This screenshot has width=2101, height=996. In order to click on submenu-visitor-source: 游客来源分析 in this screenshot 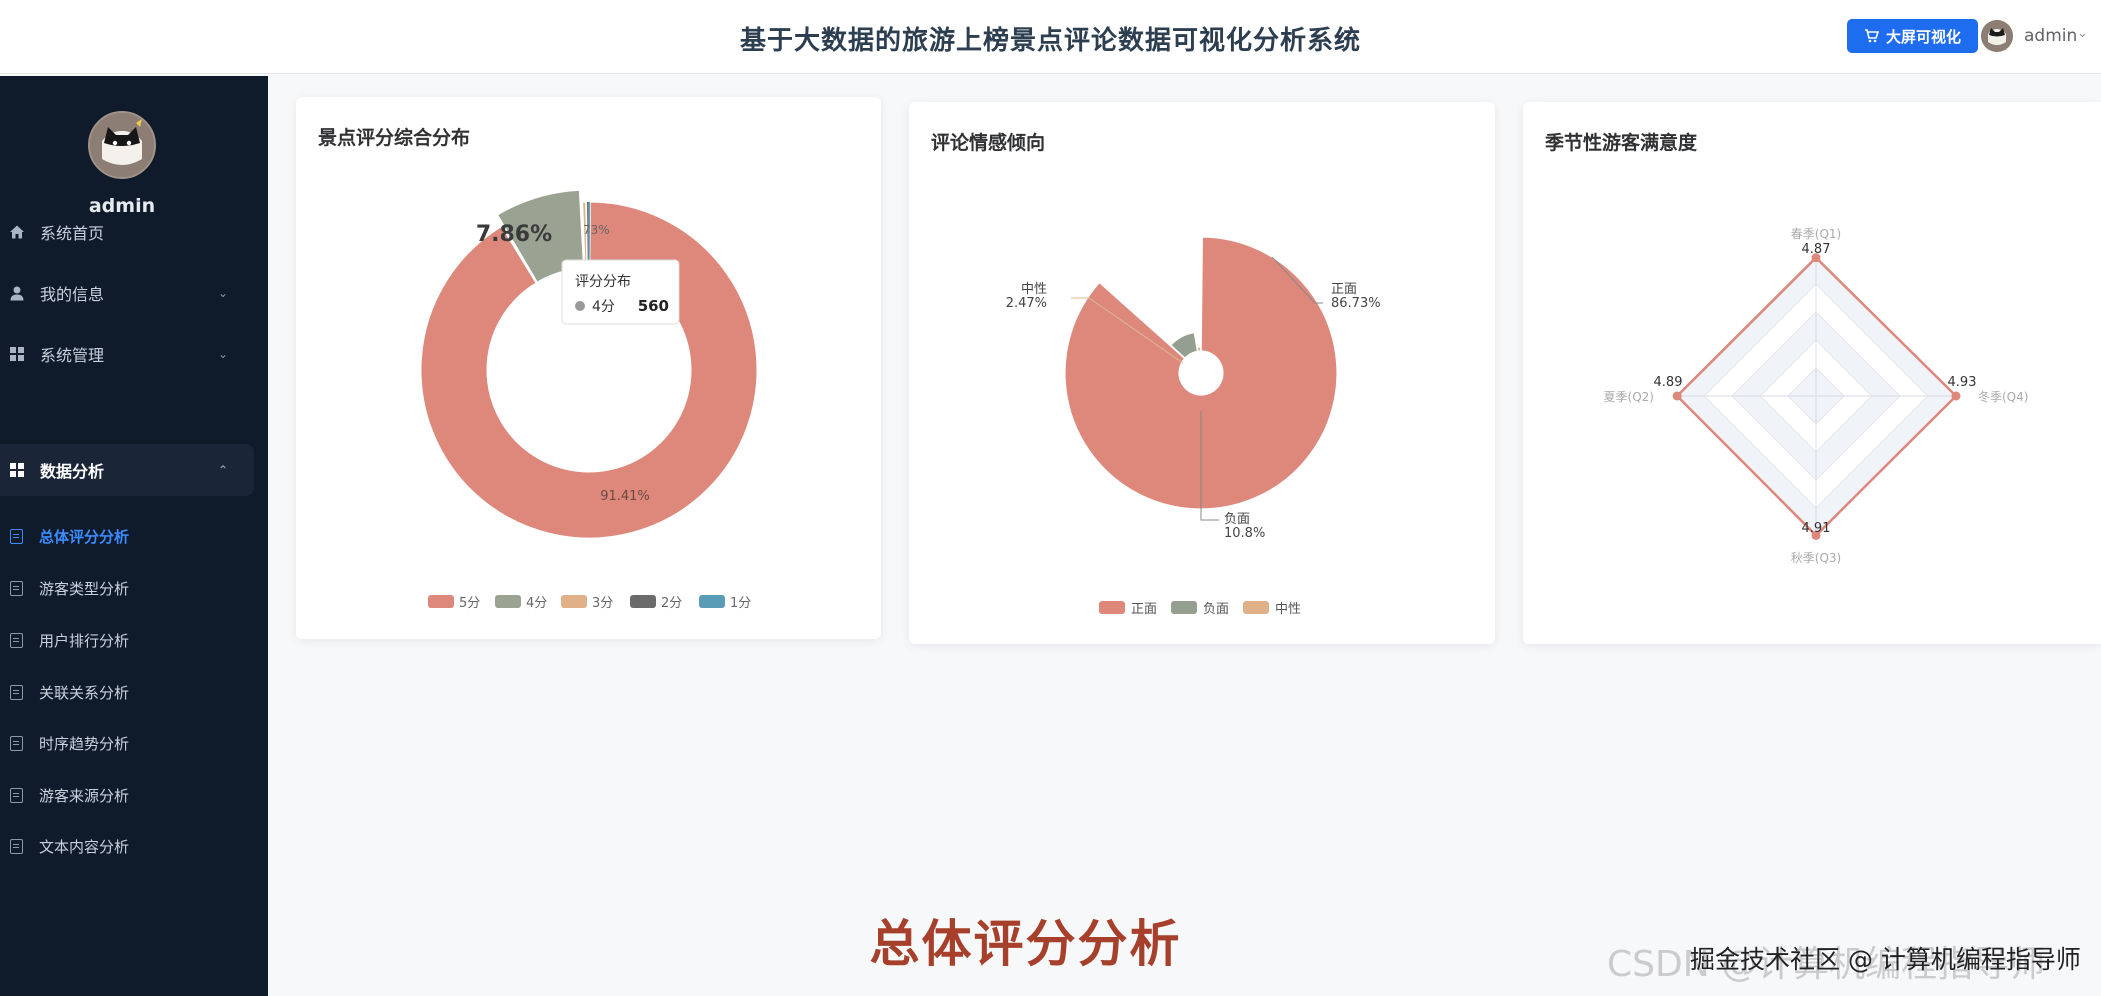, I will do `click(127, 795)`.